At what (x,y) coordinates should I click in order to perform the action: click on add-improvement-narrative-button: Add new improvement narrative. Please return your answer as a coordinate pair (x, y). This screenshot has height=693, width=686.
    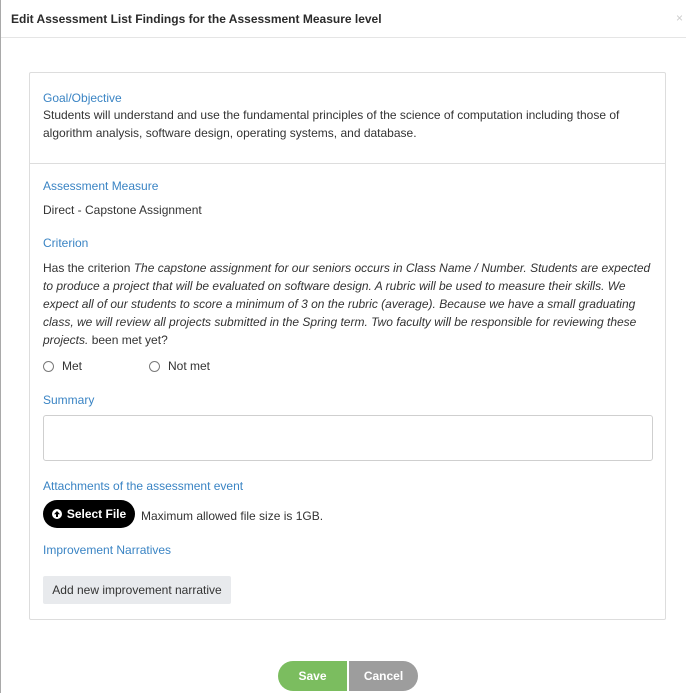
    Looking at the image, I should click on (137, 590).